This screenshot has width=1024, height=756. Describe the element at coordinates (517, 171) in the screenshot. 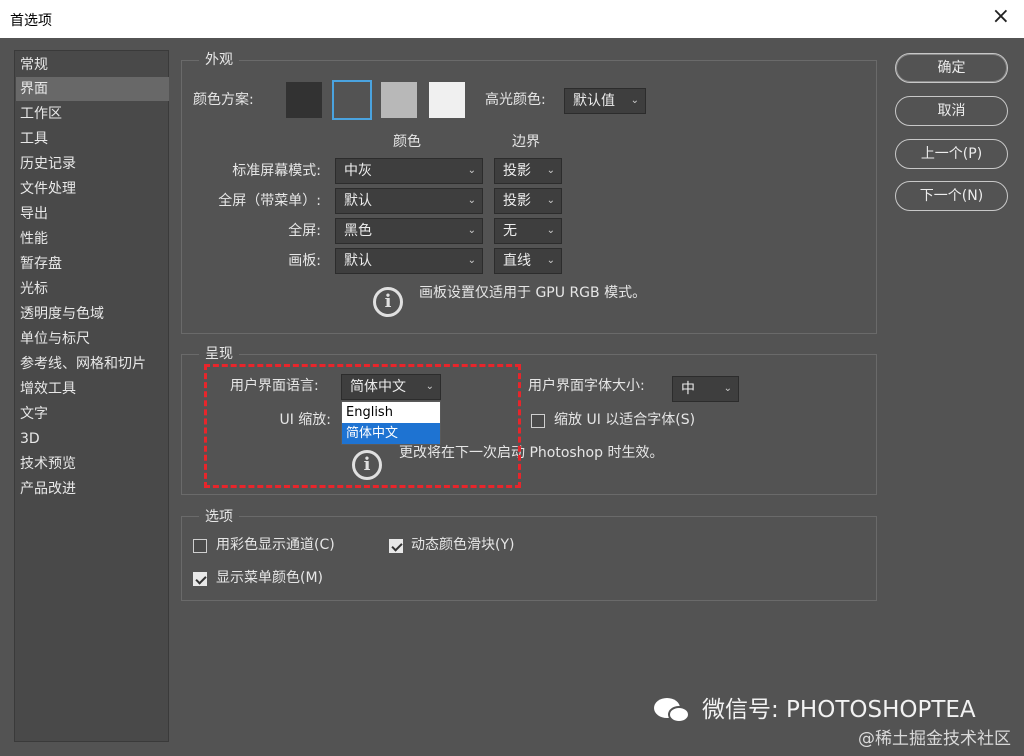

I see `standard-screen-mode-border-value: 投影` at that location.